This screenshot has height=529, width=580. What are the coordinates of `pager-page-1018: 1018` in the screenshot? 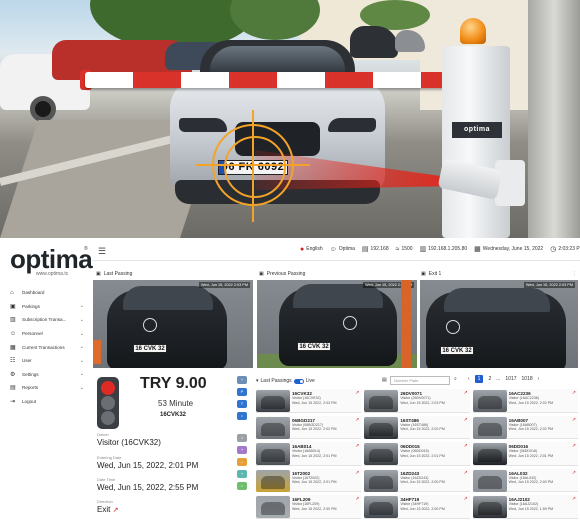 It's located at (527, 379).